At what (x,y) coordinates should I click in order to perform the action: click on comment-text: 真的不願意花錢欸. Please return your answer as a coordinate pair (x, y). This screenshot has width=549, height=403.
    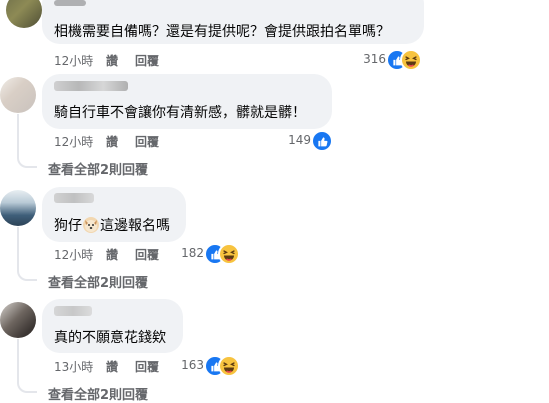
    Looking at the image, I should click on (110, 338).